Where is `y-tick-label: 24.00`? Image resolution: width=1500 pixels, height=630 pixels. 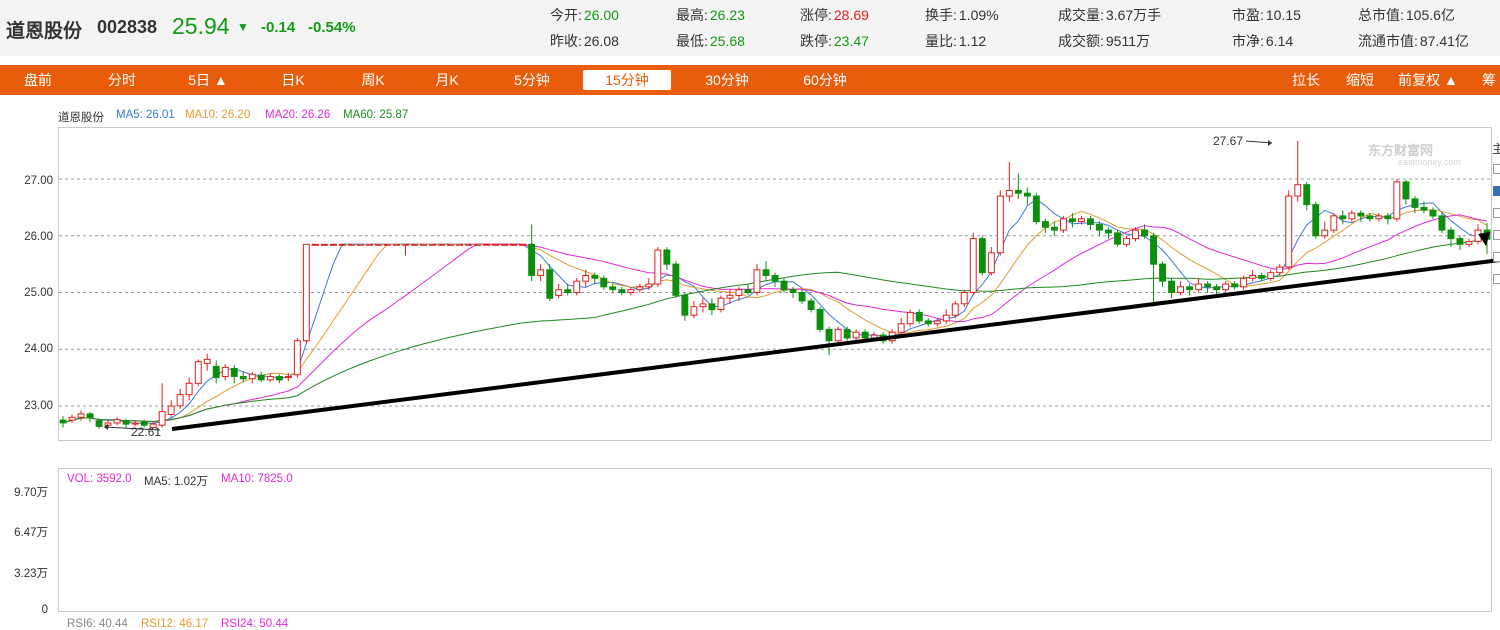 y-tick-label: 24.00 is located at coordinates (38, 349).